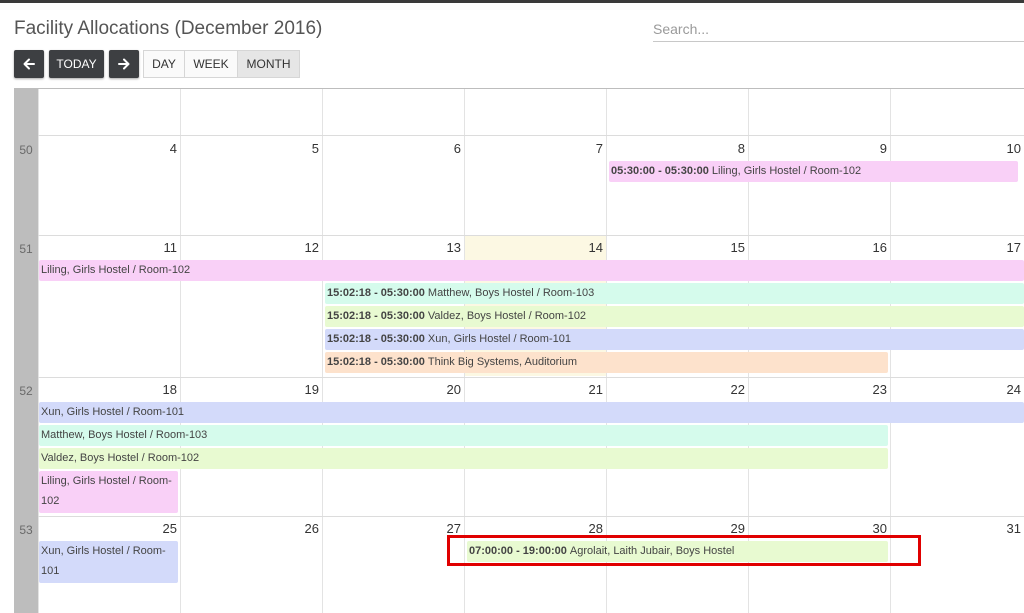 This screenshot has height=613, width=1024. I want to click on day-number: 9, so click(818, 148).